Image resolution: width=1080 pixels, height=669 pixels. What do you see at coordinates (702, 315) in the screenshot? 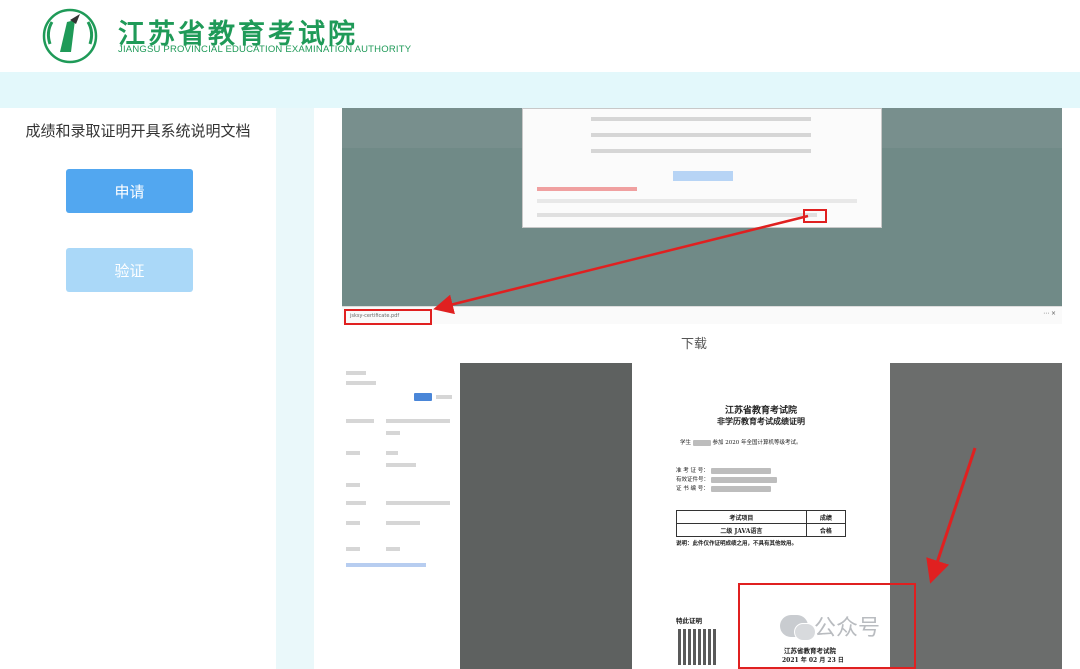
I see `browser-download-bar: jsksy-certificate.pdf ⋯ ×` at bounding box center [702, 315].